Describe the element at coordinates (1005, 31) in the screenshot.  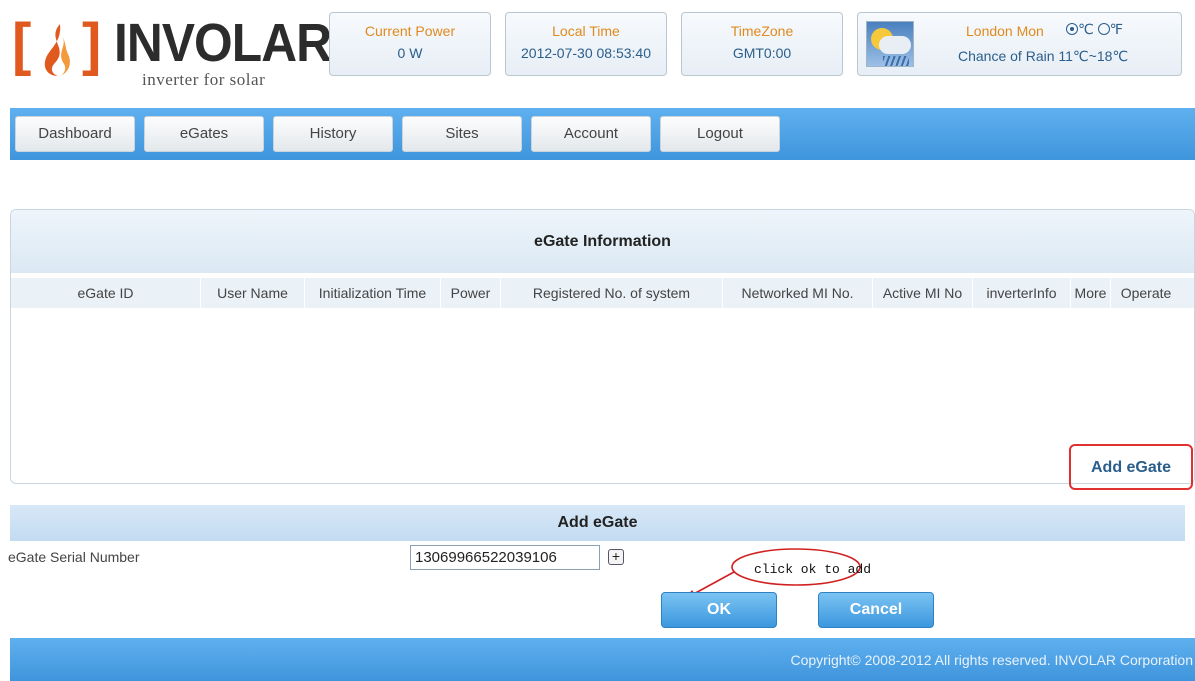
I see `weather-location: London Mon` at that location.